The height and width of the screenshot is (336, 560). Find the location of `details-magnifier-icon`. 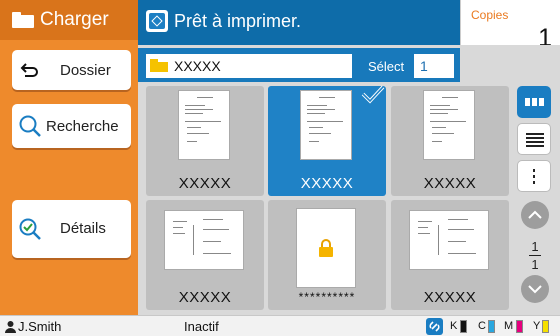

details-magnifier-icon is located at coordinates (30, 229).